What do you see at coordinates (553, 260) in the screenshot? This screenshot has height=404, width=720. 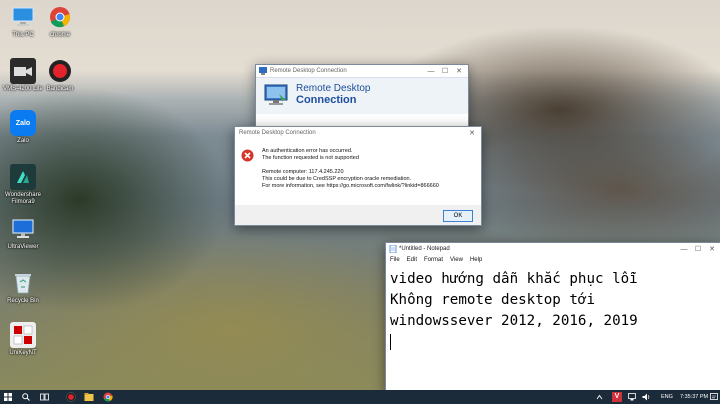 I see `notepad-menubar: File Edit Format View Help` at bounding box center [553, 260].